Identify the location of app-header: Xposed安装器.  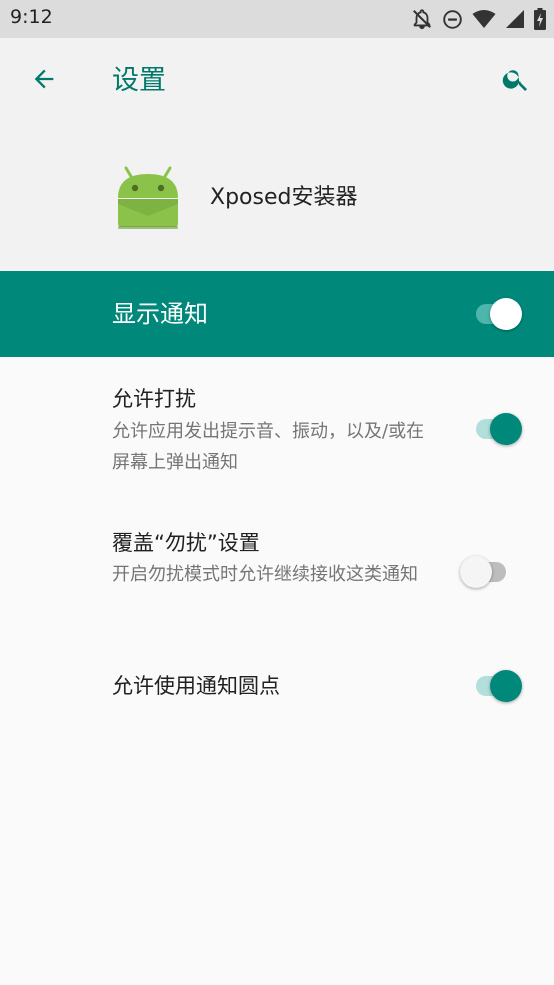
(277, 197).